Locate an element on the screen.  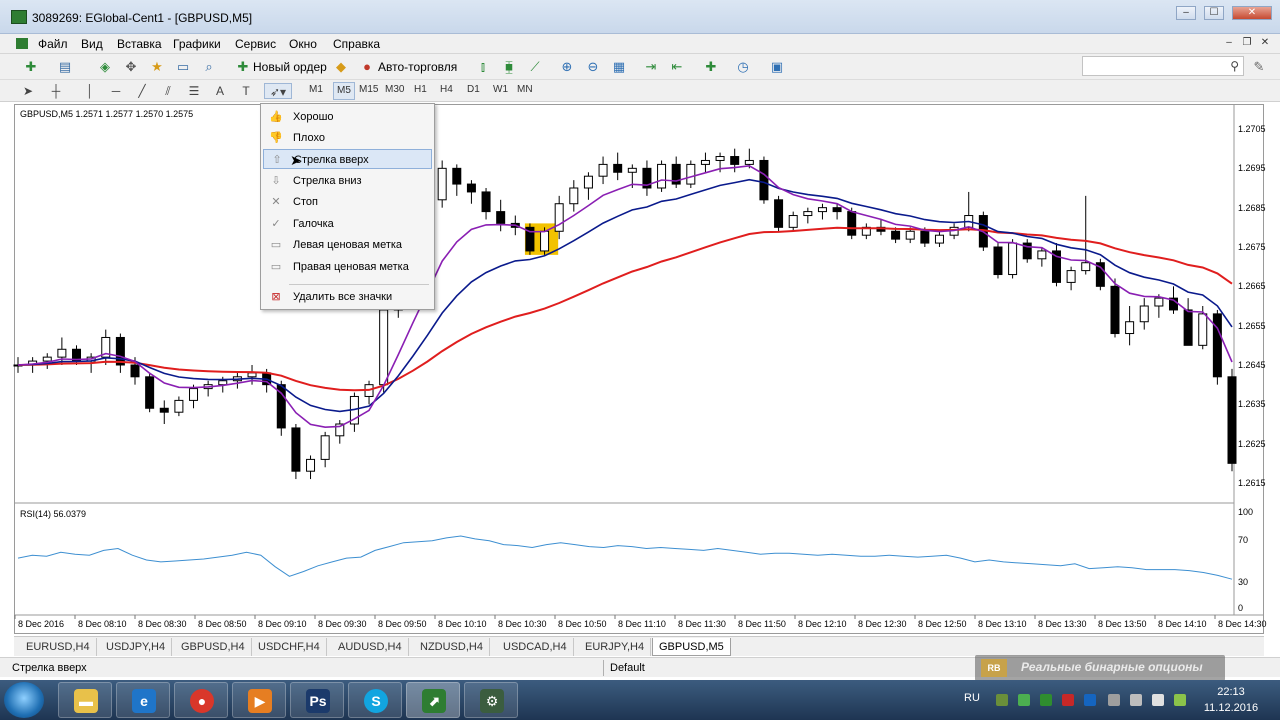
arrow-up-icon: ⇧ is located at coordinates (277, 160).